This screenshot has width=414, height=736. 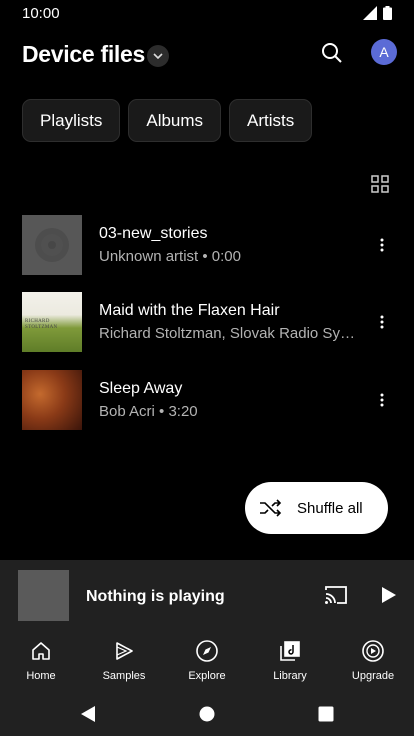 I want to click on cast-icon, so click(x=336, y=595).